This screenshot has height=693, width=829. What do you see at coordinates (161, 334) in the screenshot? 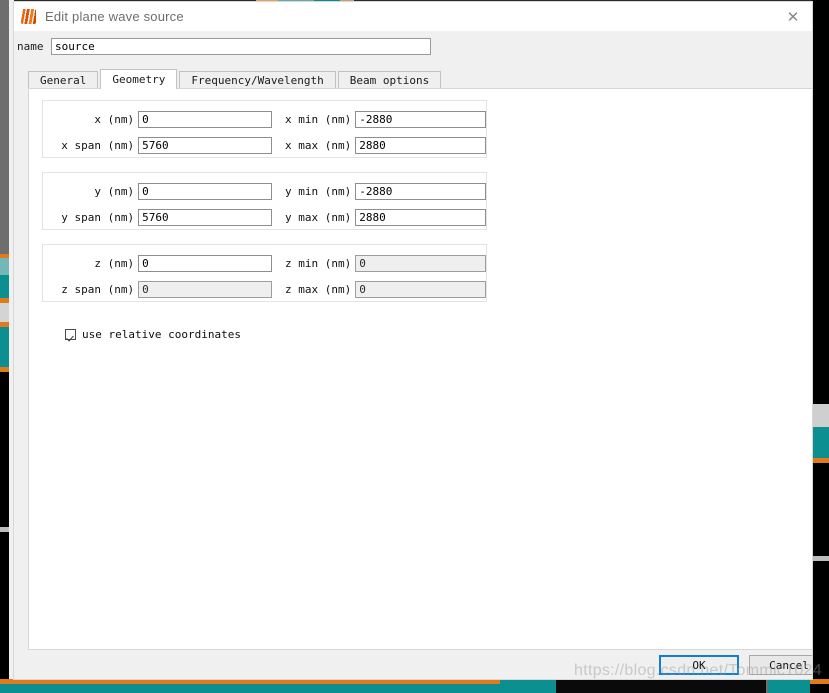
I see `use-relative-coordinates-label: use relative coordinates` at bounding box center [161, 334].